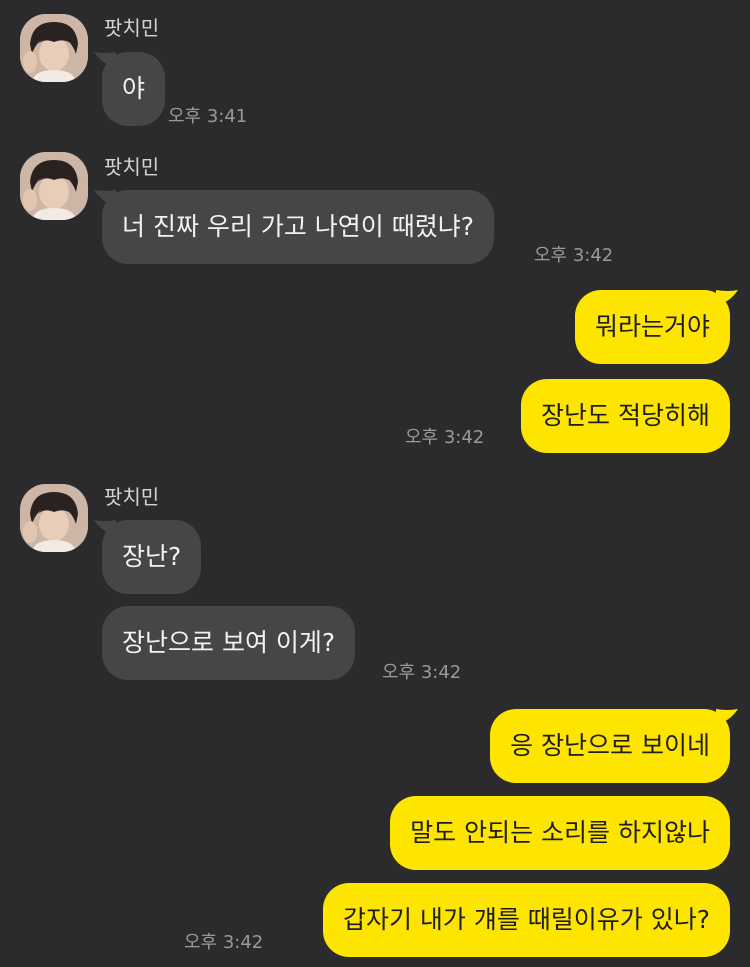 The image size is (750, 967). Describe the element at coordinates (625, 416) in the screenshot. I see `outgoing-message: 장난도 적당히해` at that location.